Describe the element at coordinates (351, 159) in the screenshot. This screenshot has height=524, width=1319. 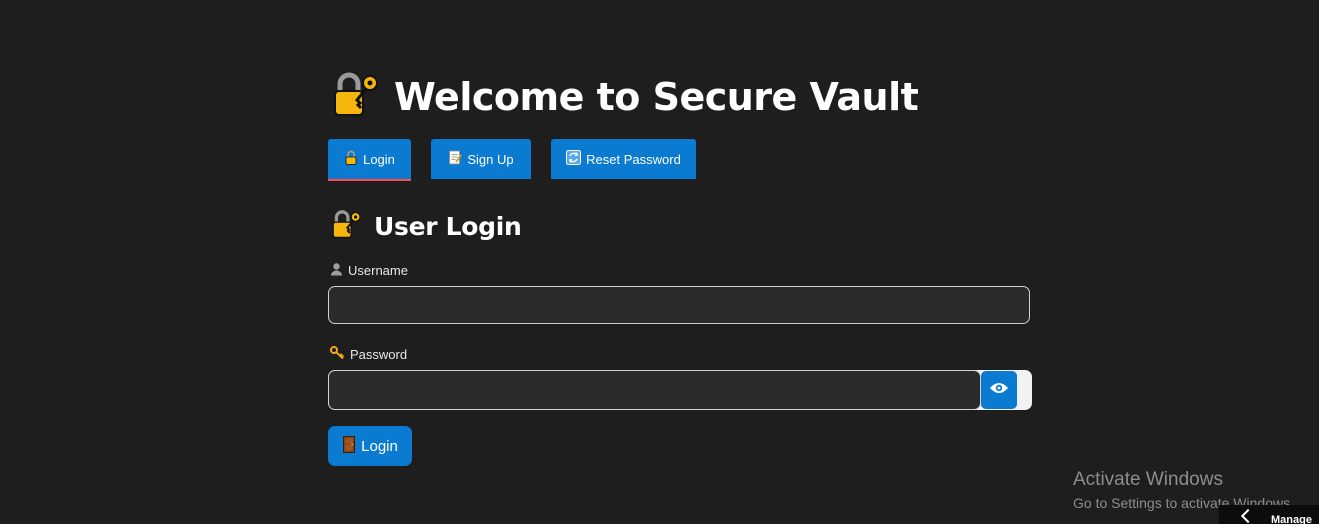
I see `lock-icon` at that location.